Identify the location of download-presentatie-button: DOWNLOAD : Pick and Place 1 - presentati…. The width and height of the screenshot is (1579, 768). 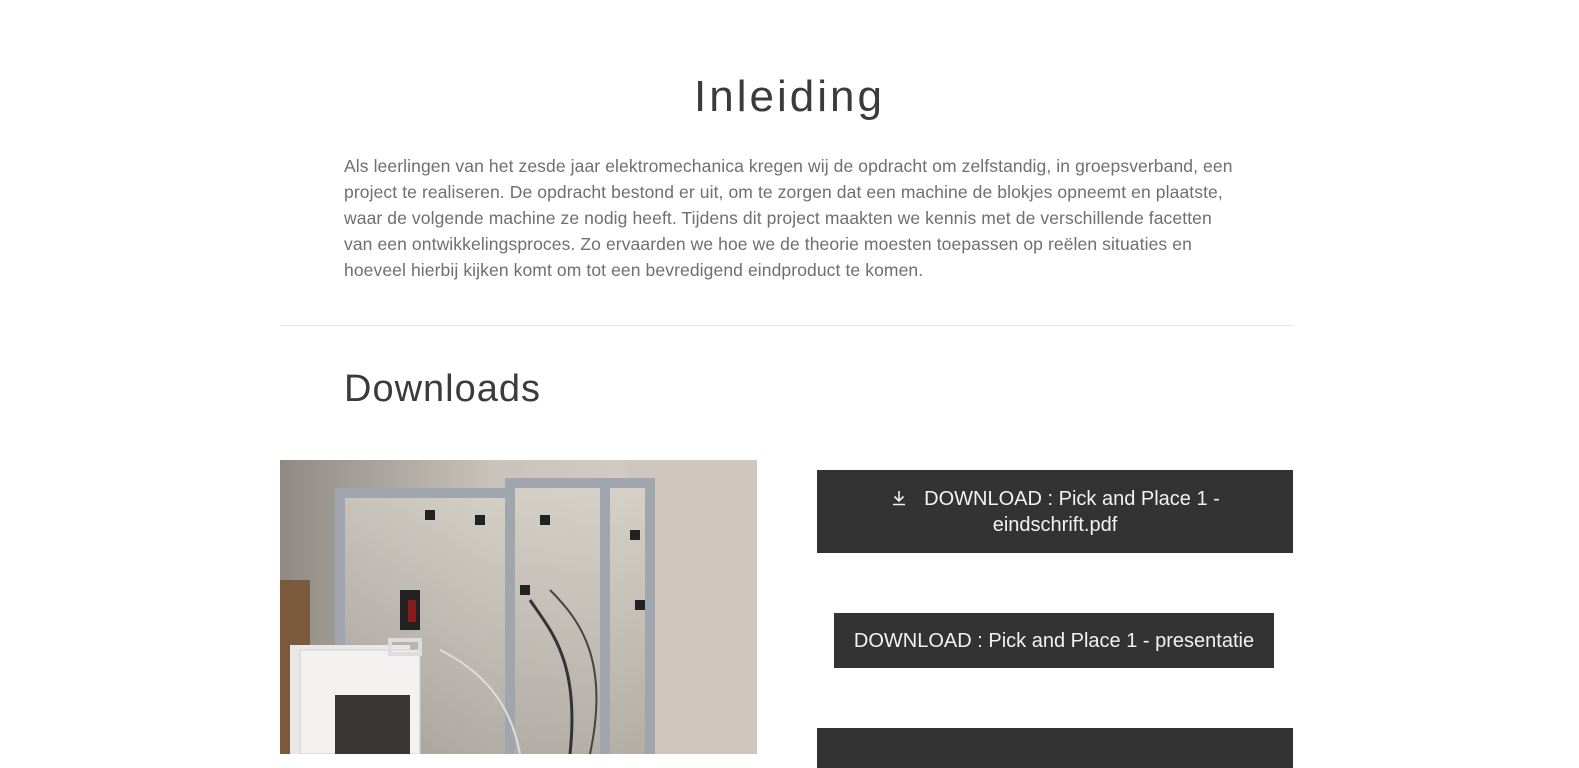
(1054, 640).